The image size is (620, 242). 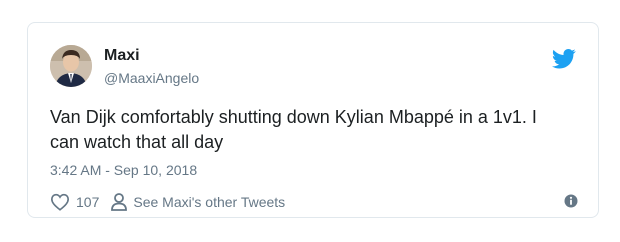 What do you see at coordinates (88, 202) in the screenshot?
I see `like-count: 107` at bounding box center [88, 202].